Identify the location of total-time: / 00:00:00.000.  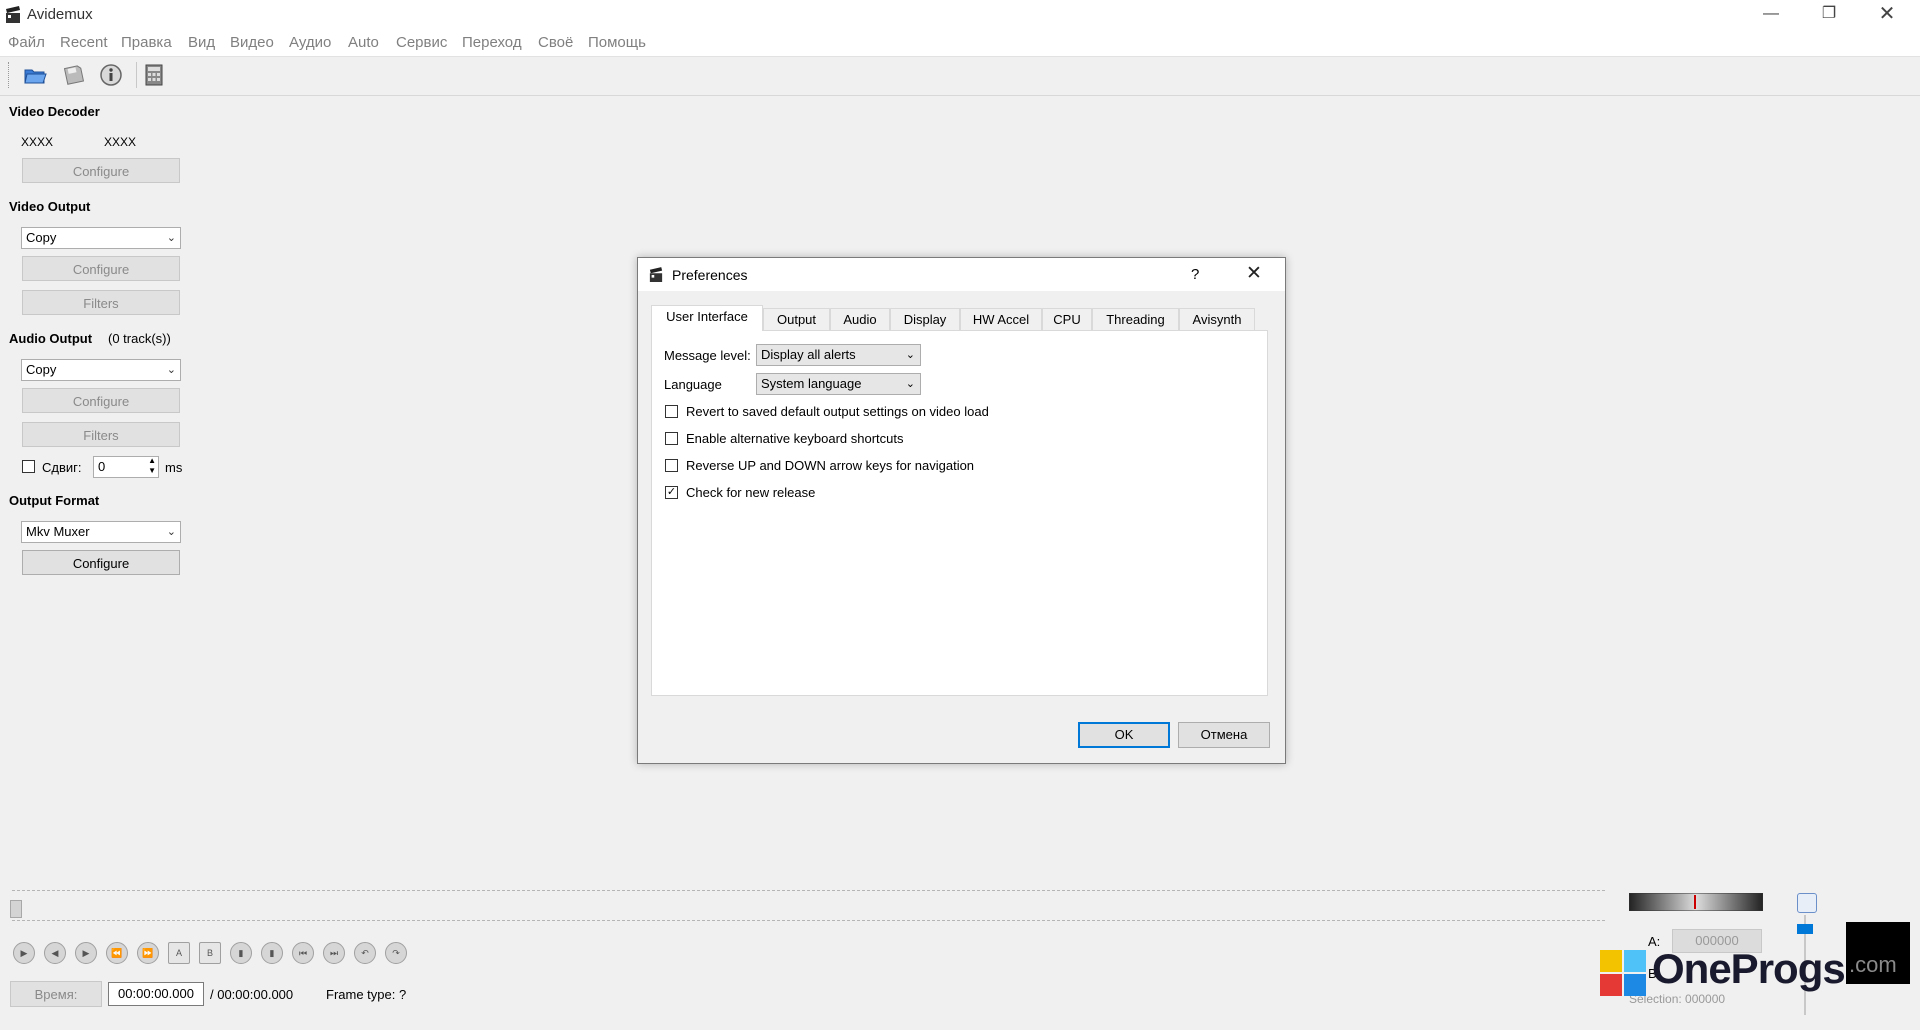
(252, 994).